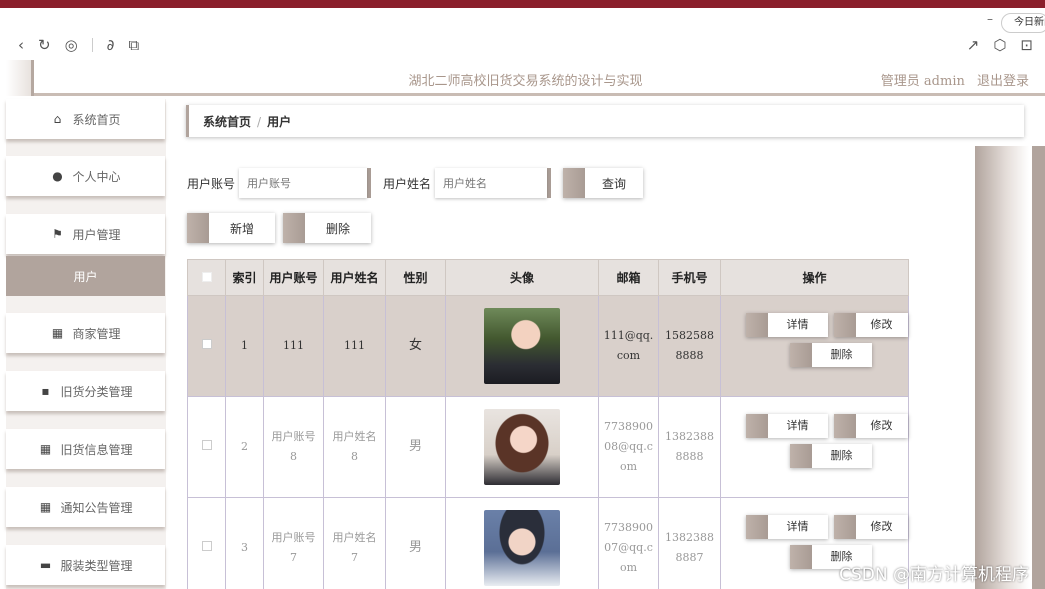 This screenshot has height=589, width=1045. I want to click on breadcrumb-home: 系统首页, so click(227, 122).